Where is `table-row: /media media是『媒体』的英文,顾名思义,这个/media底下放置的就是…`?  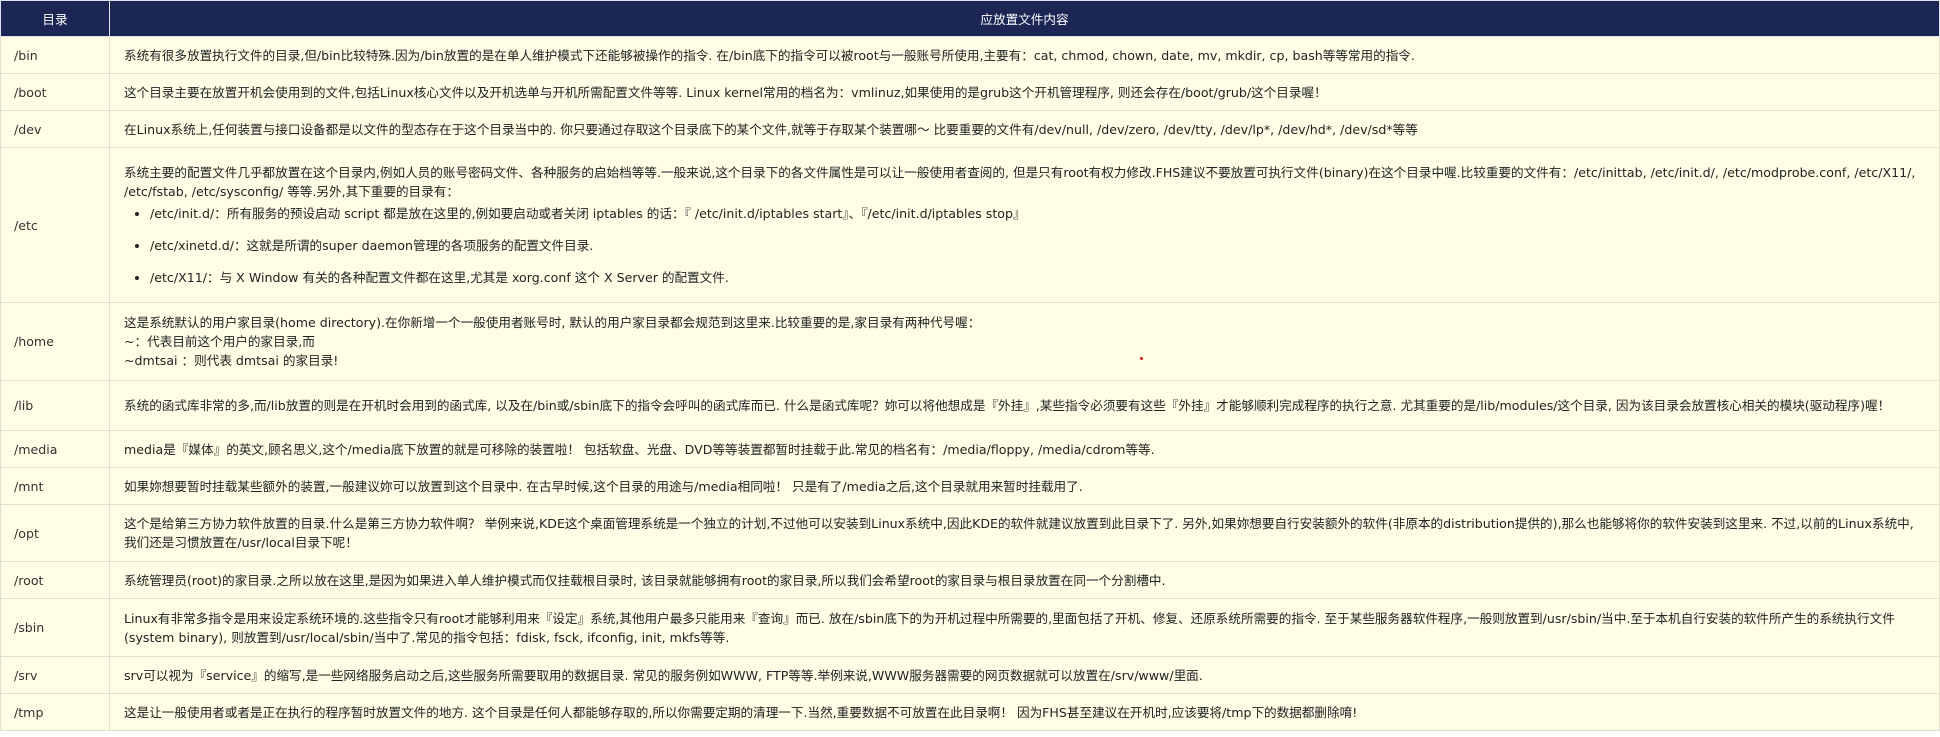 table-row: /media media是『媒体』的英文,顾名思义,这个/media底下放置的就是… is located at coordinates (970, 449).